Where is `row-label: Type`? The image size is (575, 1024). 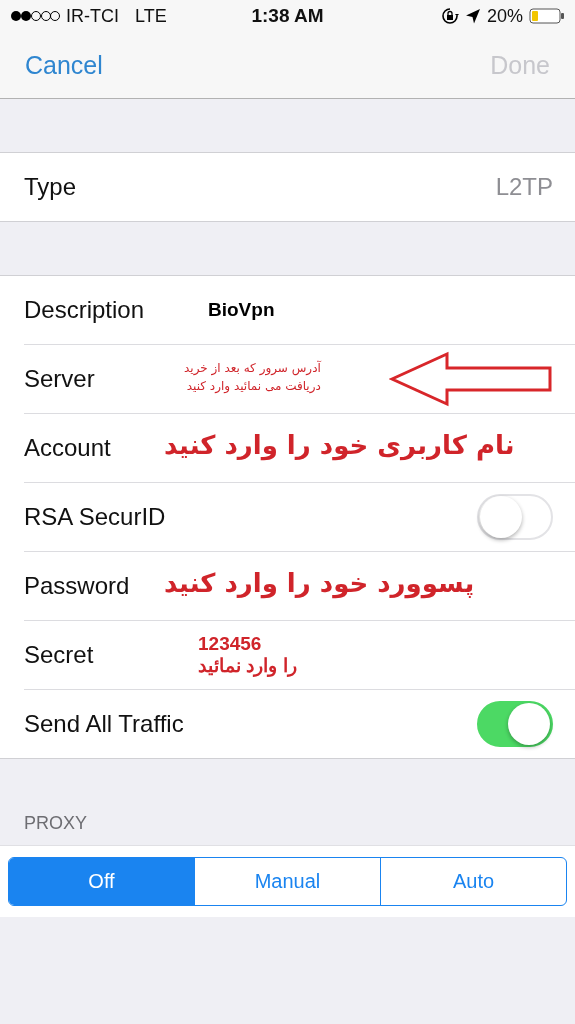
row-label: Type is located at coordinates (51, 187).